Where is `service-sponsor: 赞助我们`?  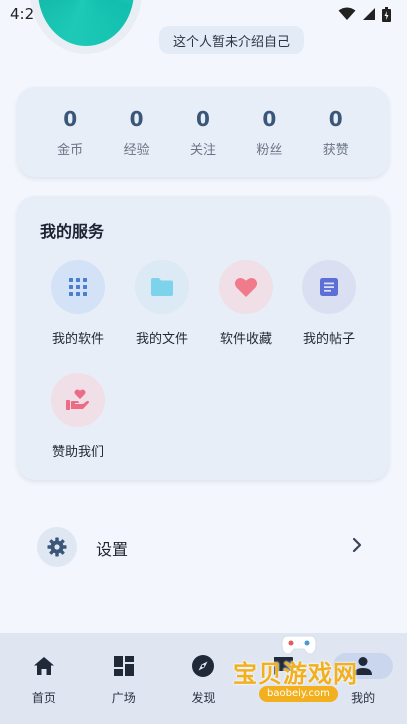 service-sponsor: 赞助我们 is located at coordinates (78, 416).